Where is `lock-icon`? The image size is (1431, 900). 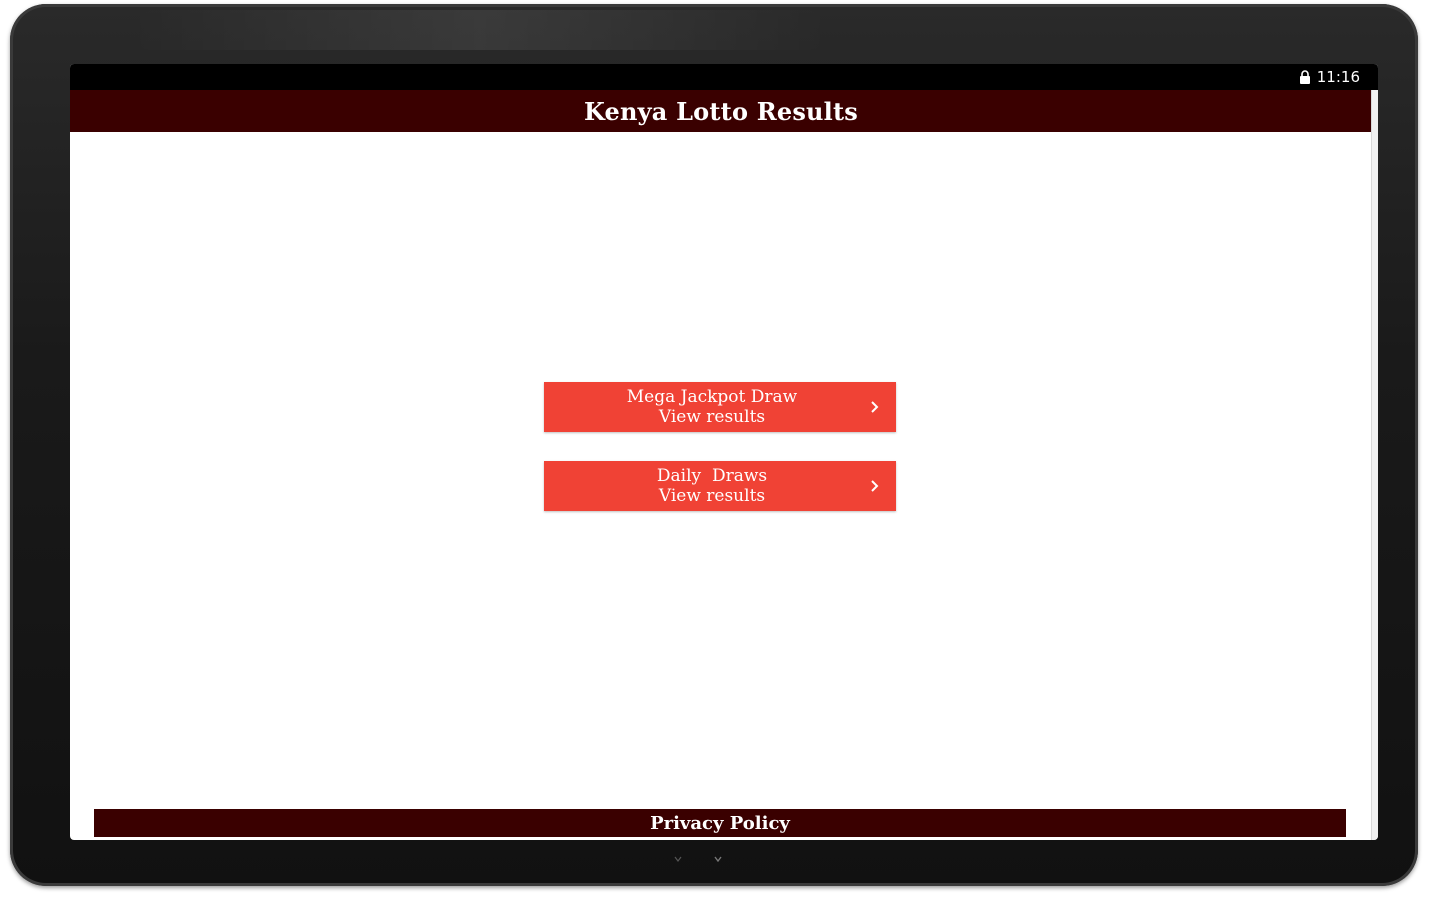 lock-icon is located at coordinates (1304, 77).